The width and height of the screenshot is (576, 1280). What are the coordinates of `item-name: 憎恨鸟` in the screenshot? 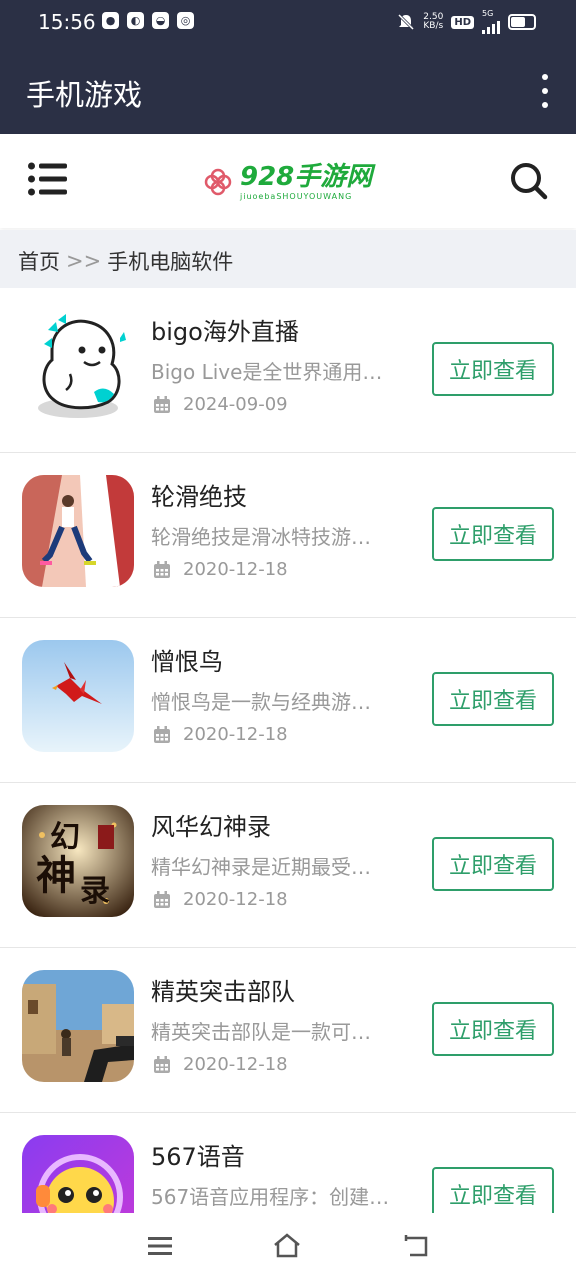 It's located at (187, 659).